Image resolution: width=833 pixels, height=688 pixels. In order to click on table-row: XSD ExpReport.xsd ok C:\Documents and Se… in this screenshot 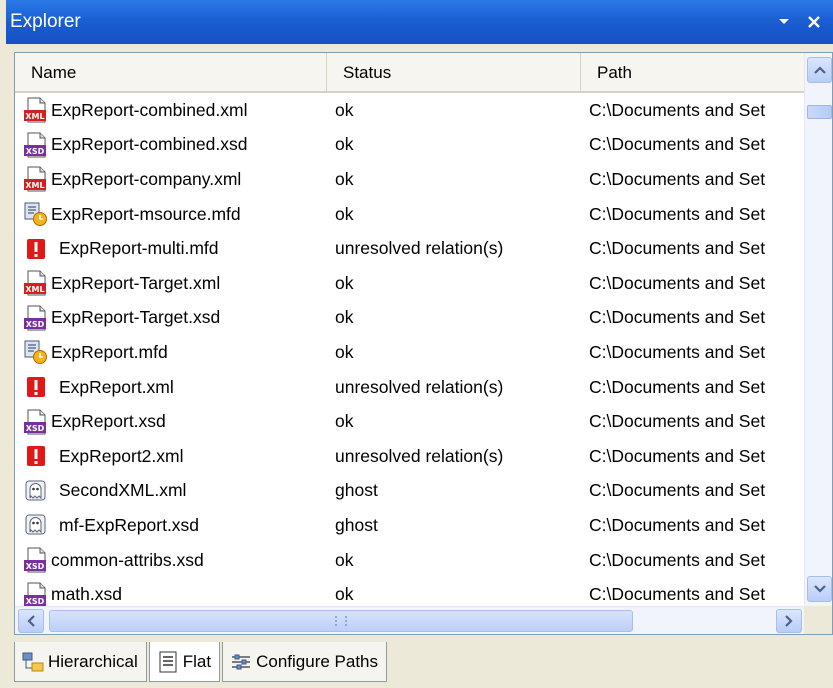, I will do `click(409, 421)`.